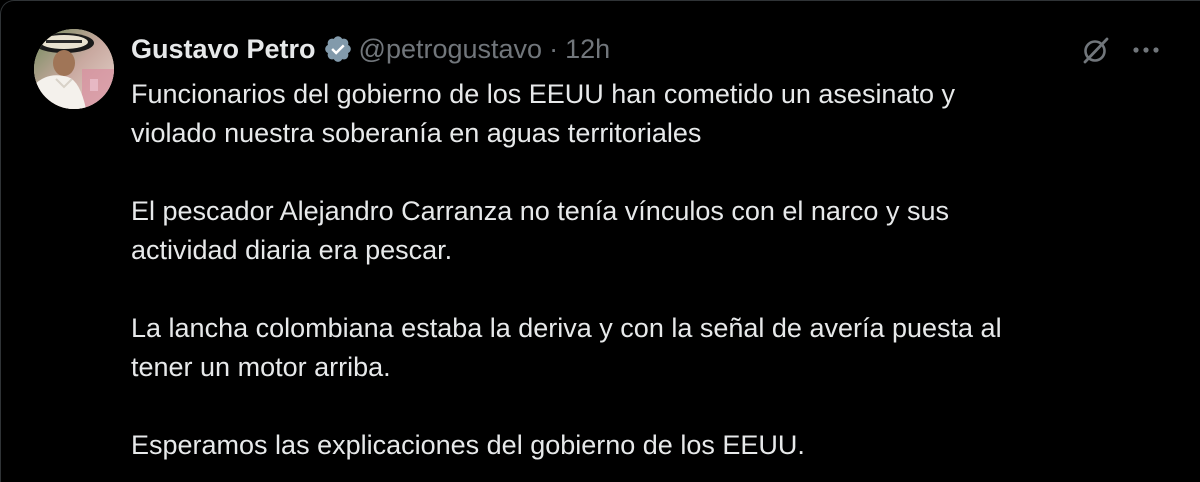 The image size is (1200, 482). I want to click on grok-button, so click(1096, 50).